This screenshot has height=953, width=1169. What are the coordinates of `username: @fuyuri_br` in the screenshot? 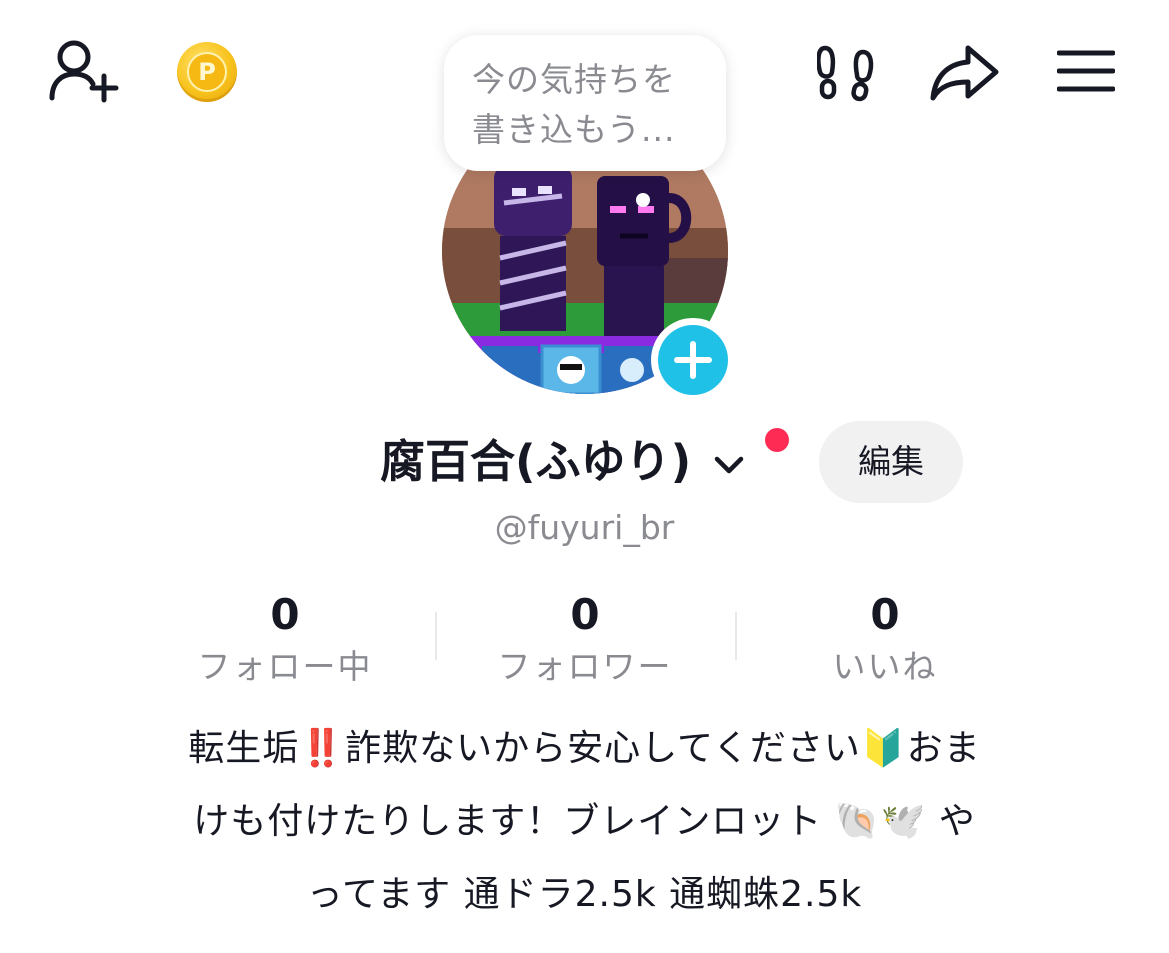 It's located at (584, 527).